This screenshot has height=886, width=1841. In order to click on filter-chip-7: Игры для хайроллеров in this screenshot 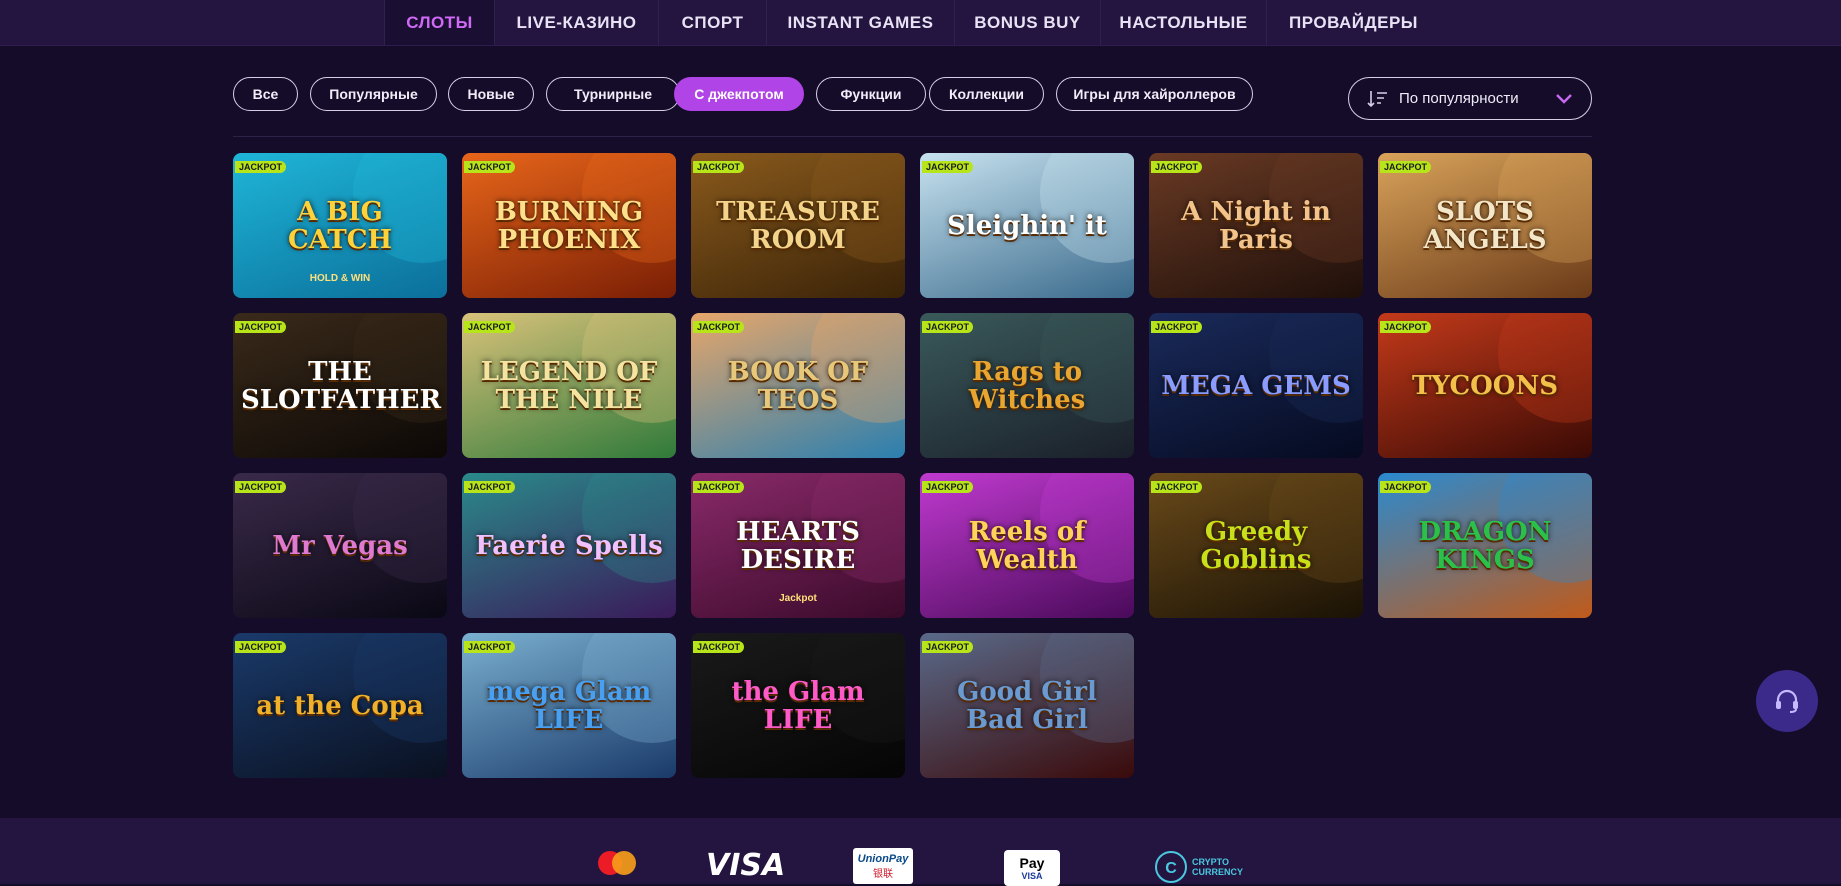, I will do `click(1154, 94)`.